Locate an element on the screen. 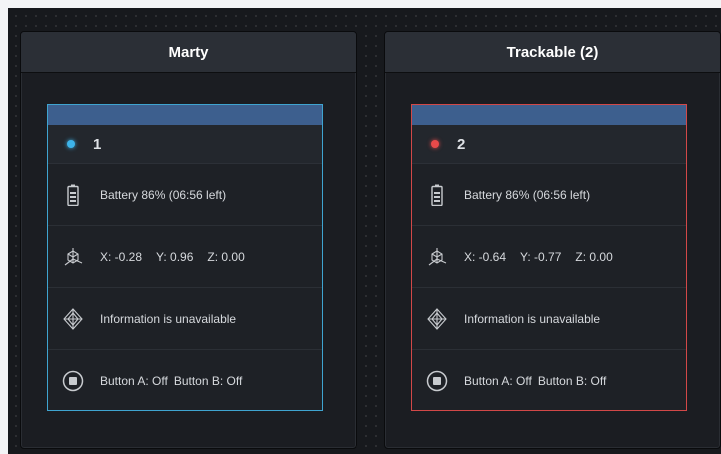 The image size is (721, 454). position-row: X: -0.28 Y: 0.96 Z: 0.00 is located at coordinates (185, 257).